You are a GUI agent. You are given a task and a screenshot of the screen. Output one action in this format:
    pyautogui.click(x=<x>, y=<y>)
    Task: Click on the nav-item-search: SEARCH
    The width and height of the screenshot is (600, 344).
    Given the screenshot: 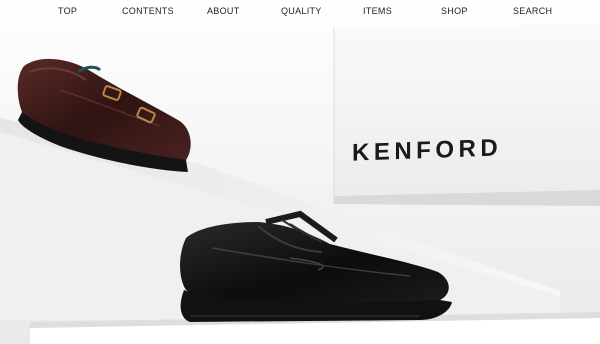 What is the action you would take?
    pyautogui.click(x=532, y=11)
    